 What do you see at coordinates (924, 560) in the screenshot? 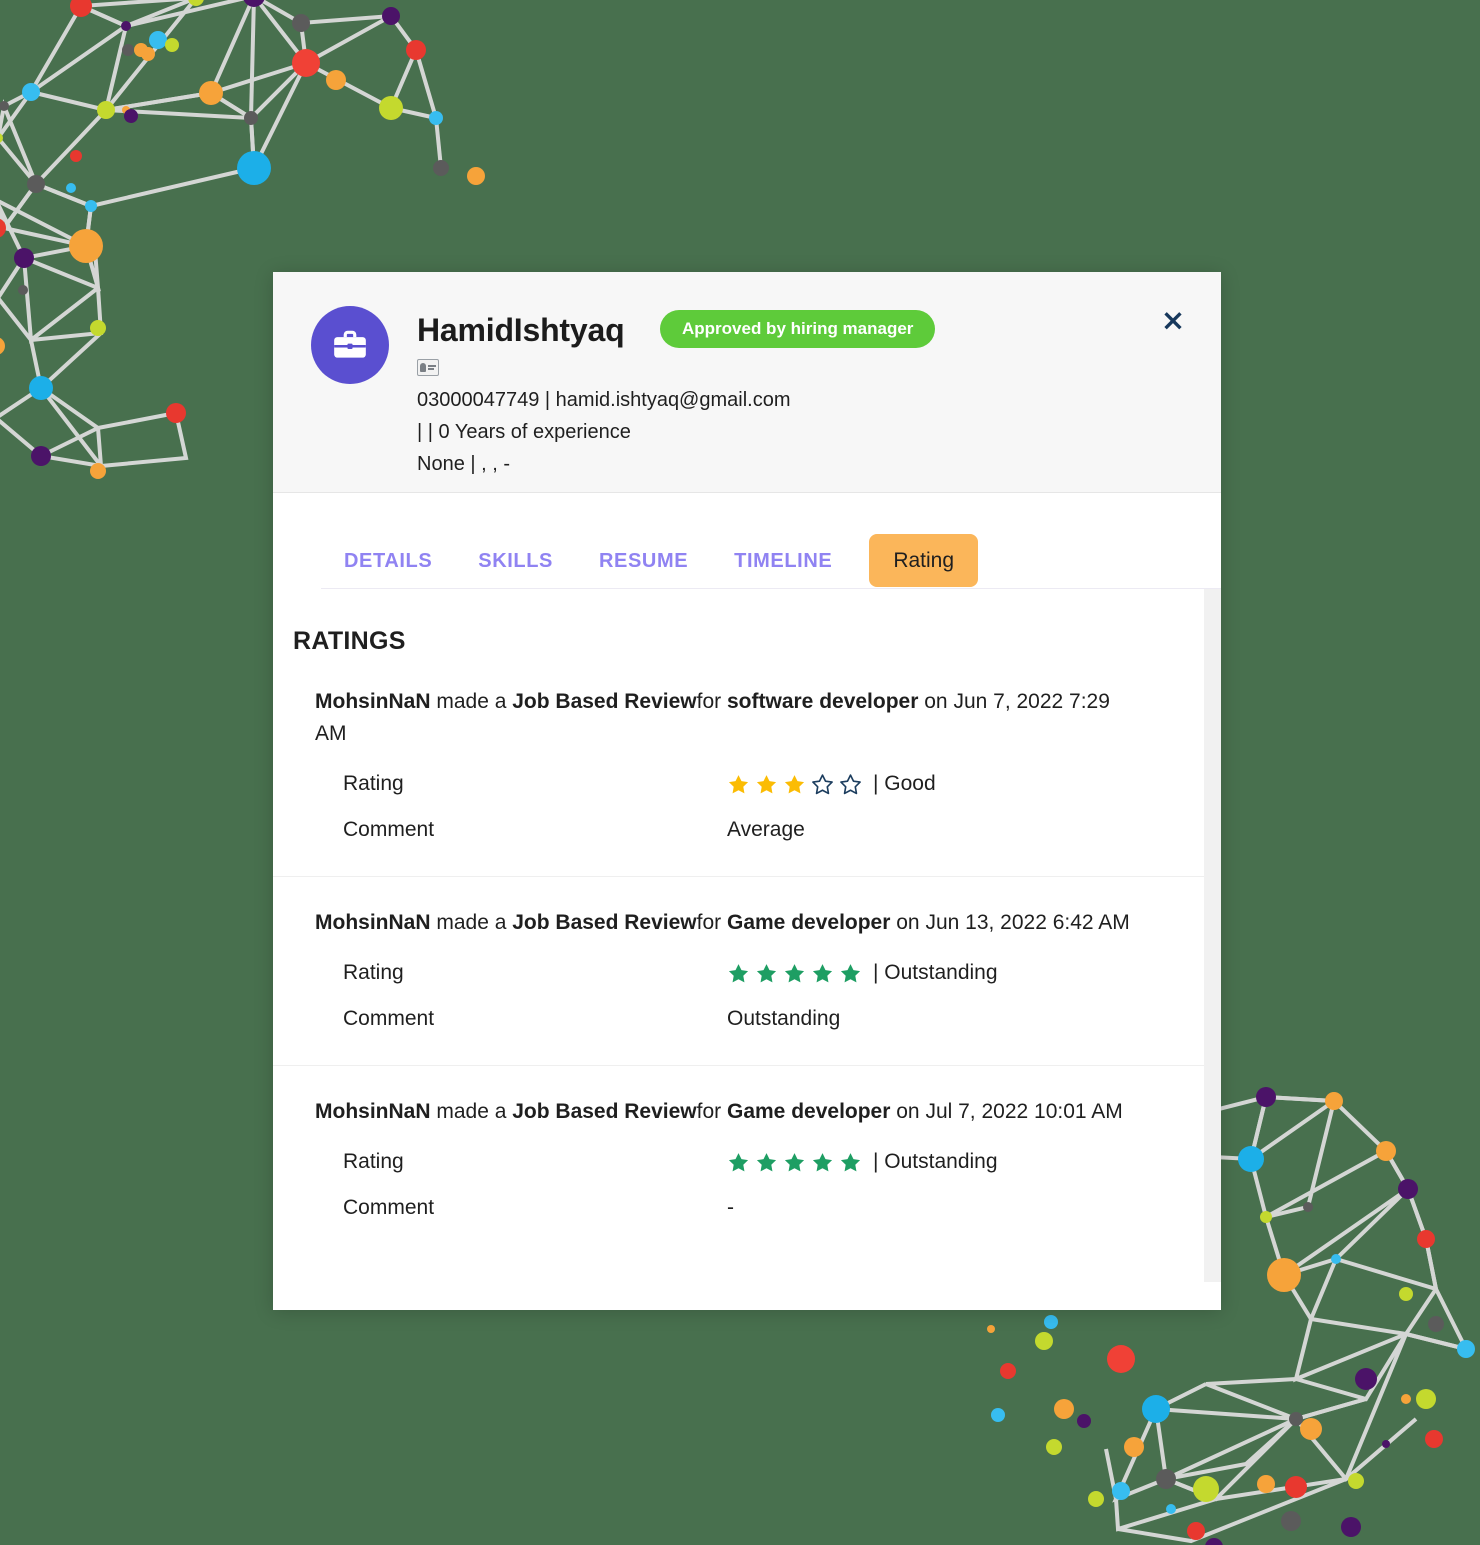
I see `tab-rating: Rating` at bounding box center [924, 560].